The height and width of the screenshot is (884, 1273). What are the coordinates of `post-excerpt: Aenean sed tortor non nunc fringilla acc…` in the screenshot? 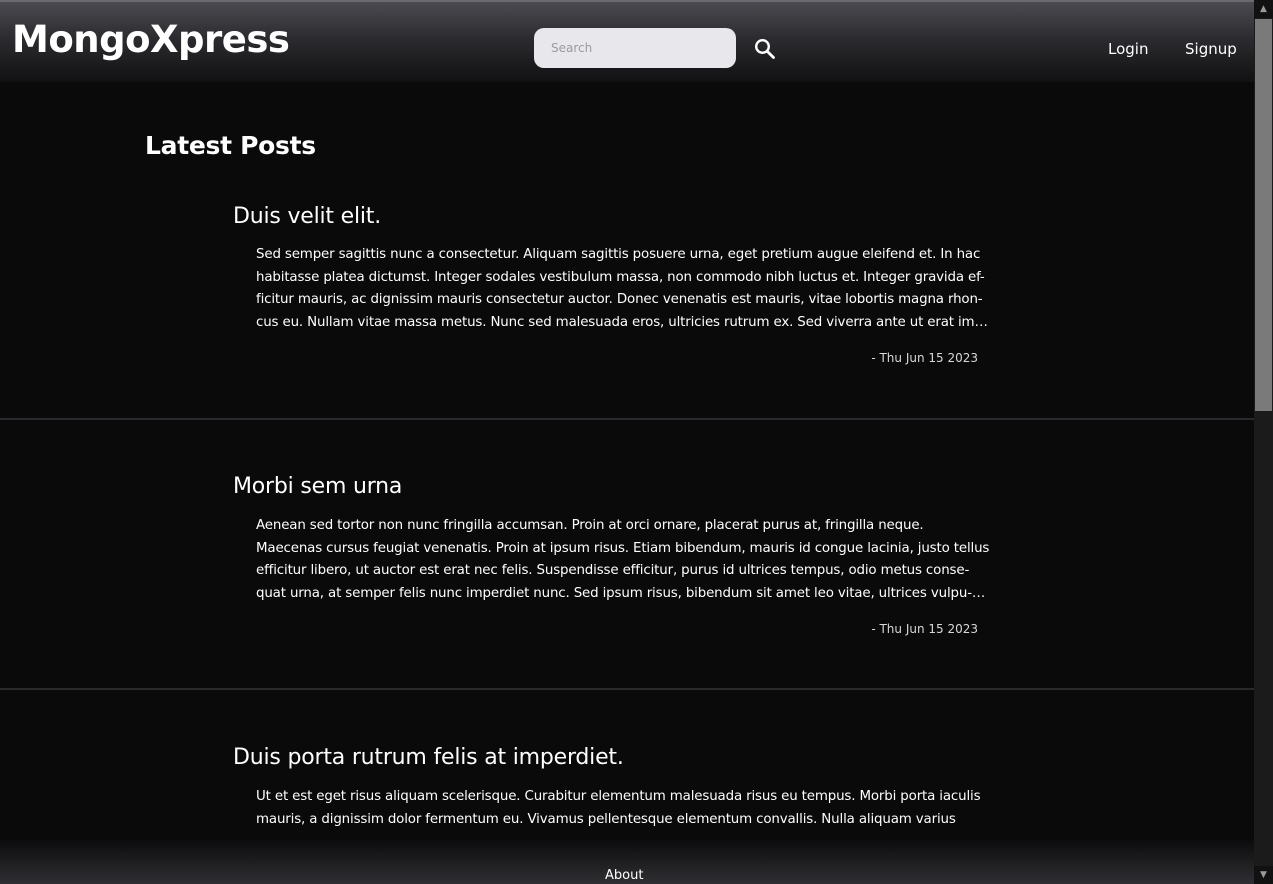 It's located at (623, 560).